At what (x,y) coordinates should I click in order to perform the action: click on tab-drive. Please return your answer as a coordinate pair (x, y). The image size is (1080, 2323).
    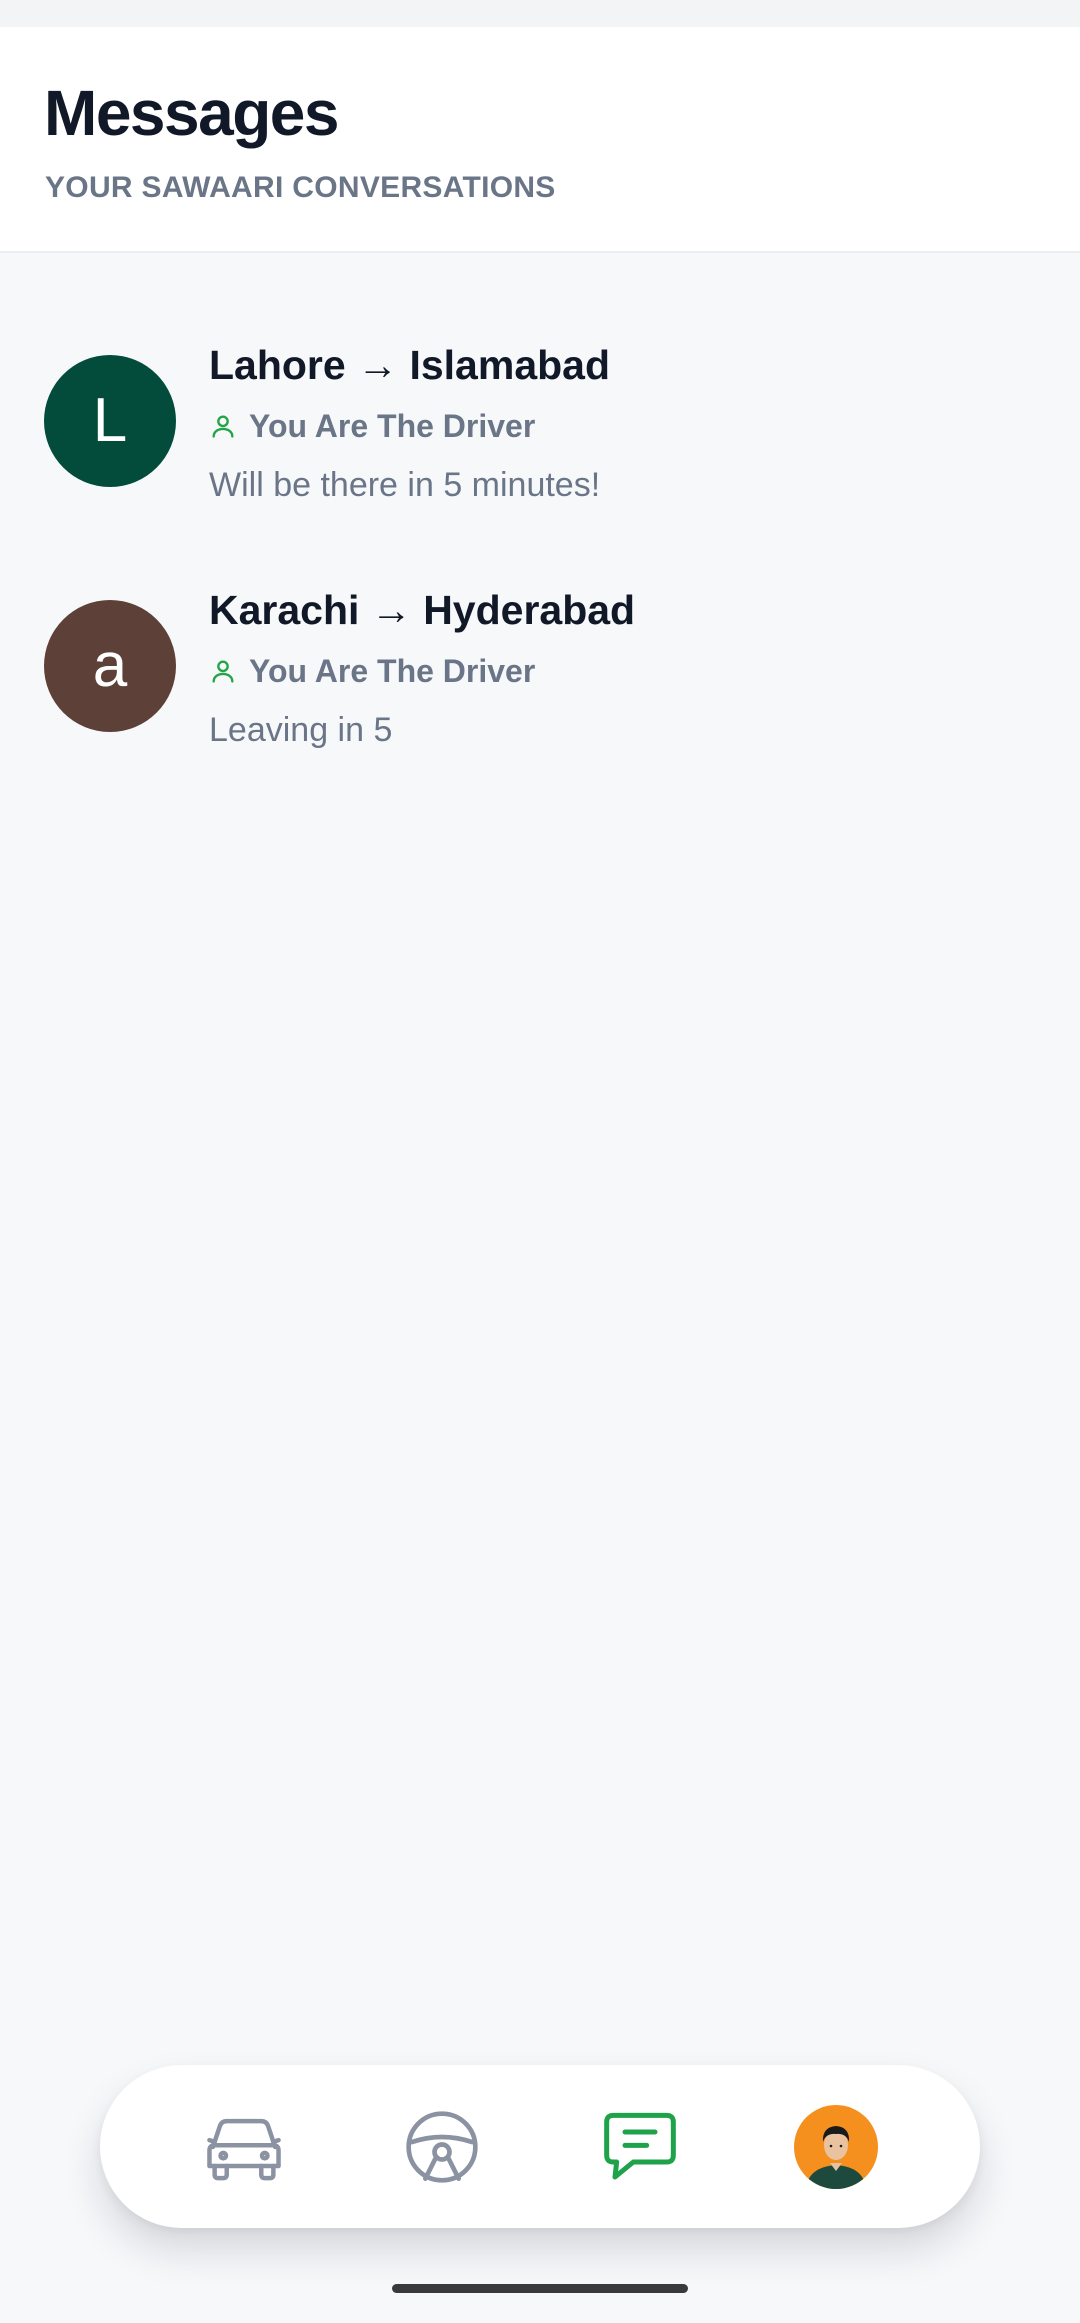
    Looking at the image, I should click on (442, 2147).